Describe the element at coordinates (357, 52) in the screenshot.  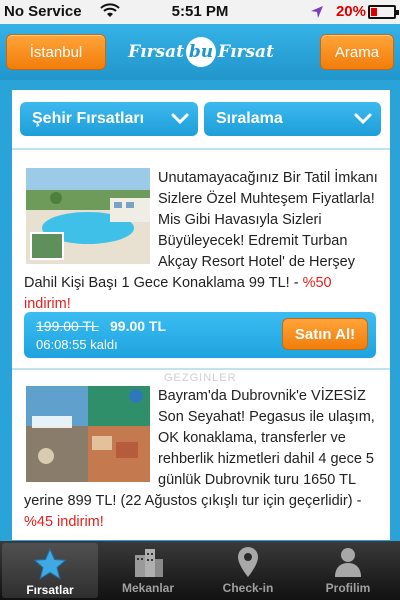
I see `search-button: Arama` at that location.